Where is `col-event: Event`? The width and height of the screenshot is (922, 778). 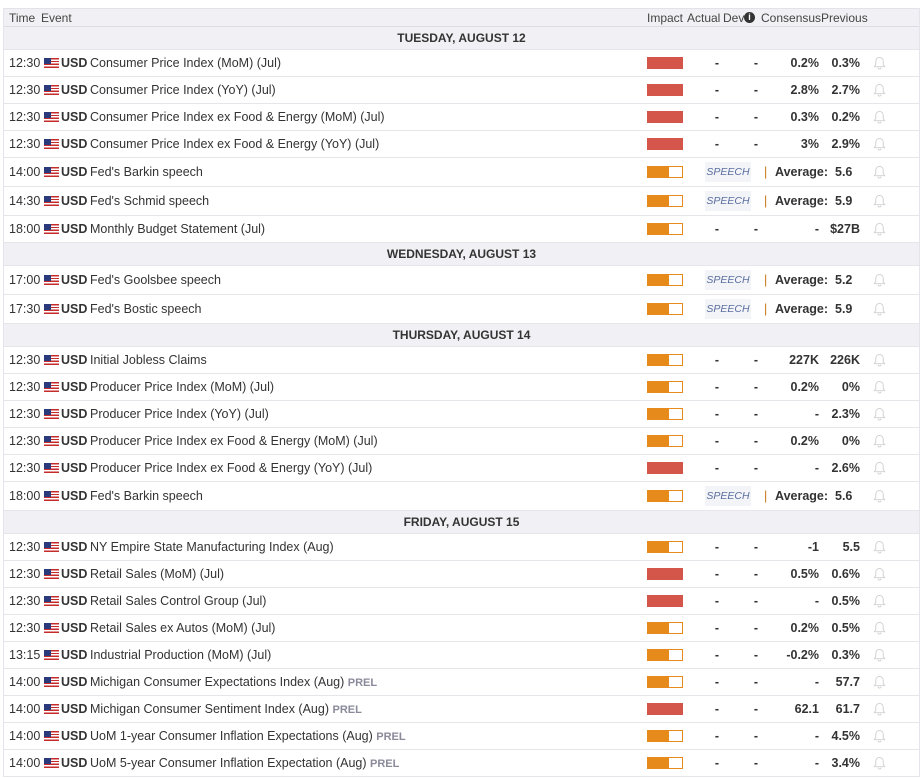
col-event: Event is located at coordinates (56, 18).